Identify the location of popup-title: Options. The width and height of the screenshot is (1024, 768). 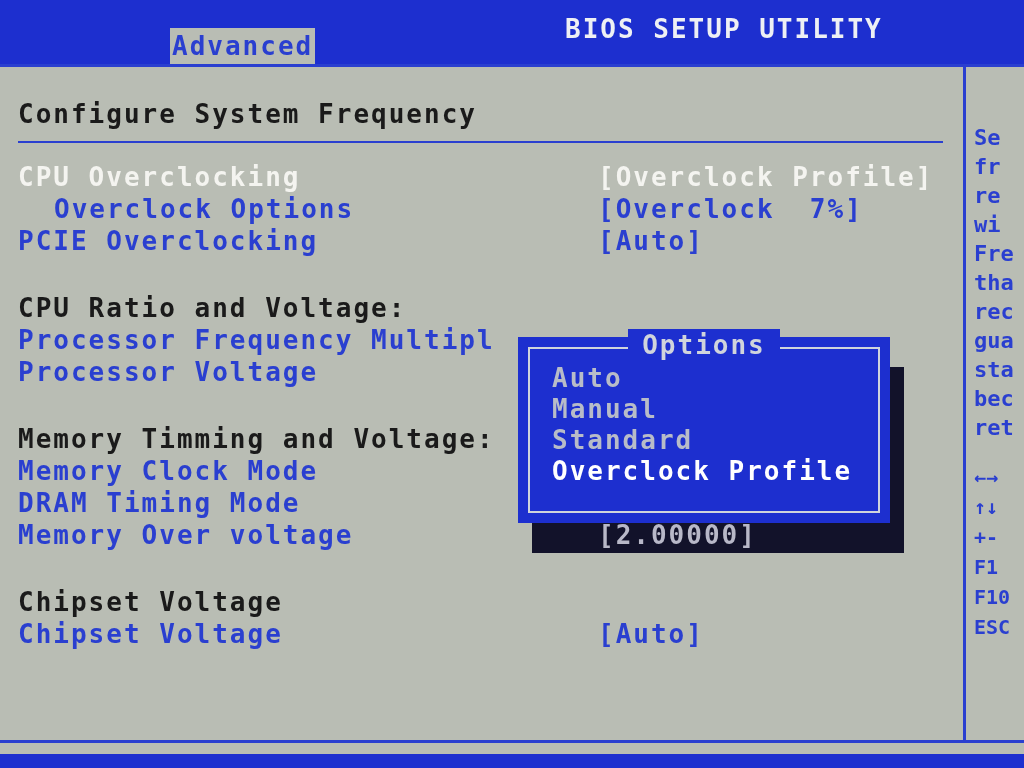
(704, 345).